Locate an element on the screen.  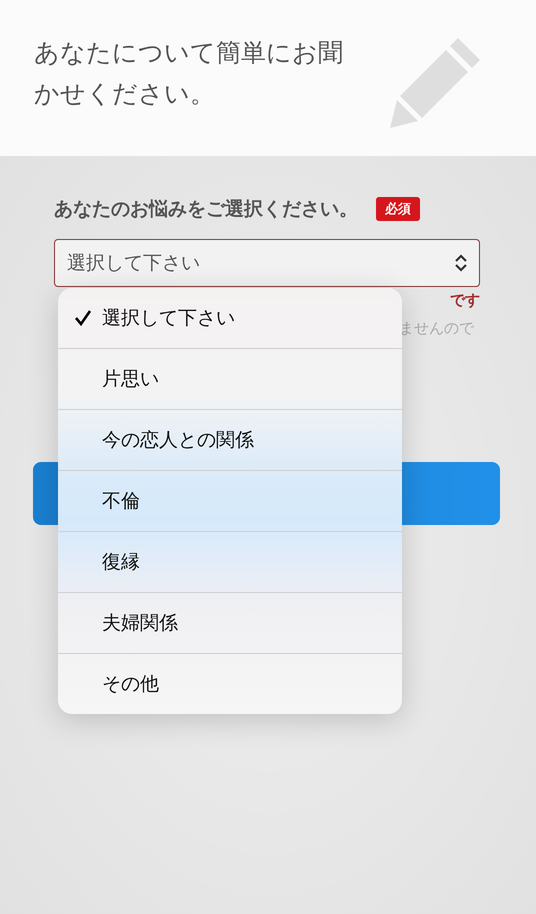
required-badge: 必須 is located at coordinates (398, 209).